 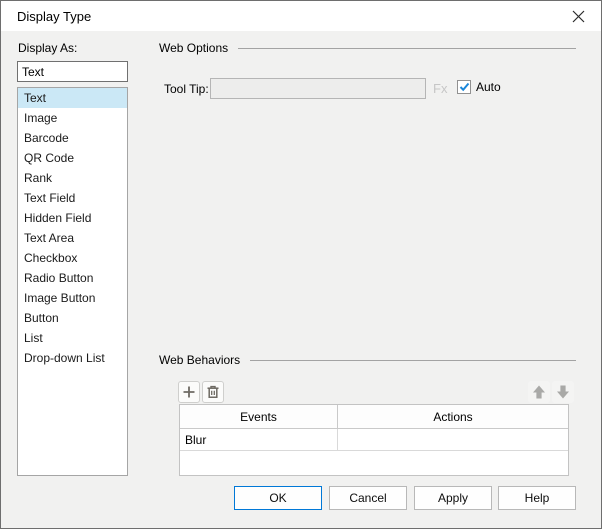 What do you see at coordinates (72, 158) in the screenshot?
I see `list-item-qr-code: QR Code` at bounding box center [72, 158].